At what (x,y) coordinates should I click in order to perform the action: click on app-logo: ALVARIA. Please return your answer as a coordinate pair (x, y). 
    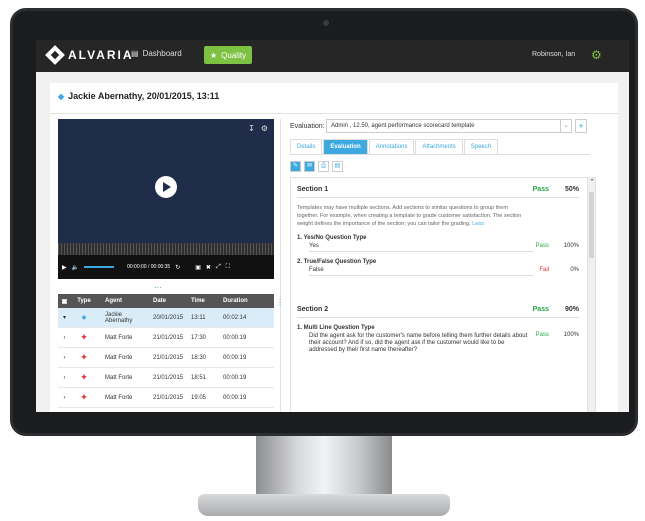
    Looking at the image, I should click on (89, 55).